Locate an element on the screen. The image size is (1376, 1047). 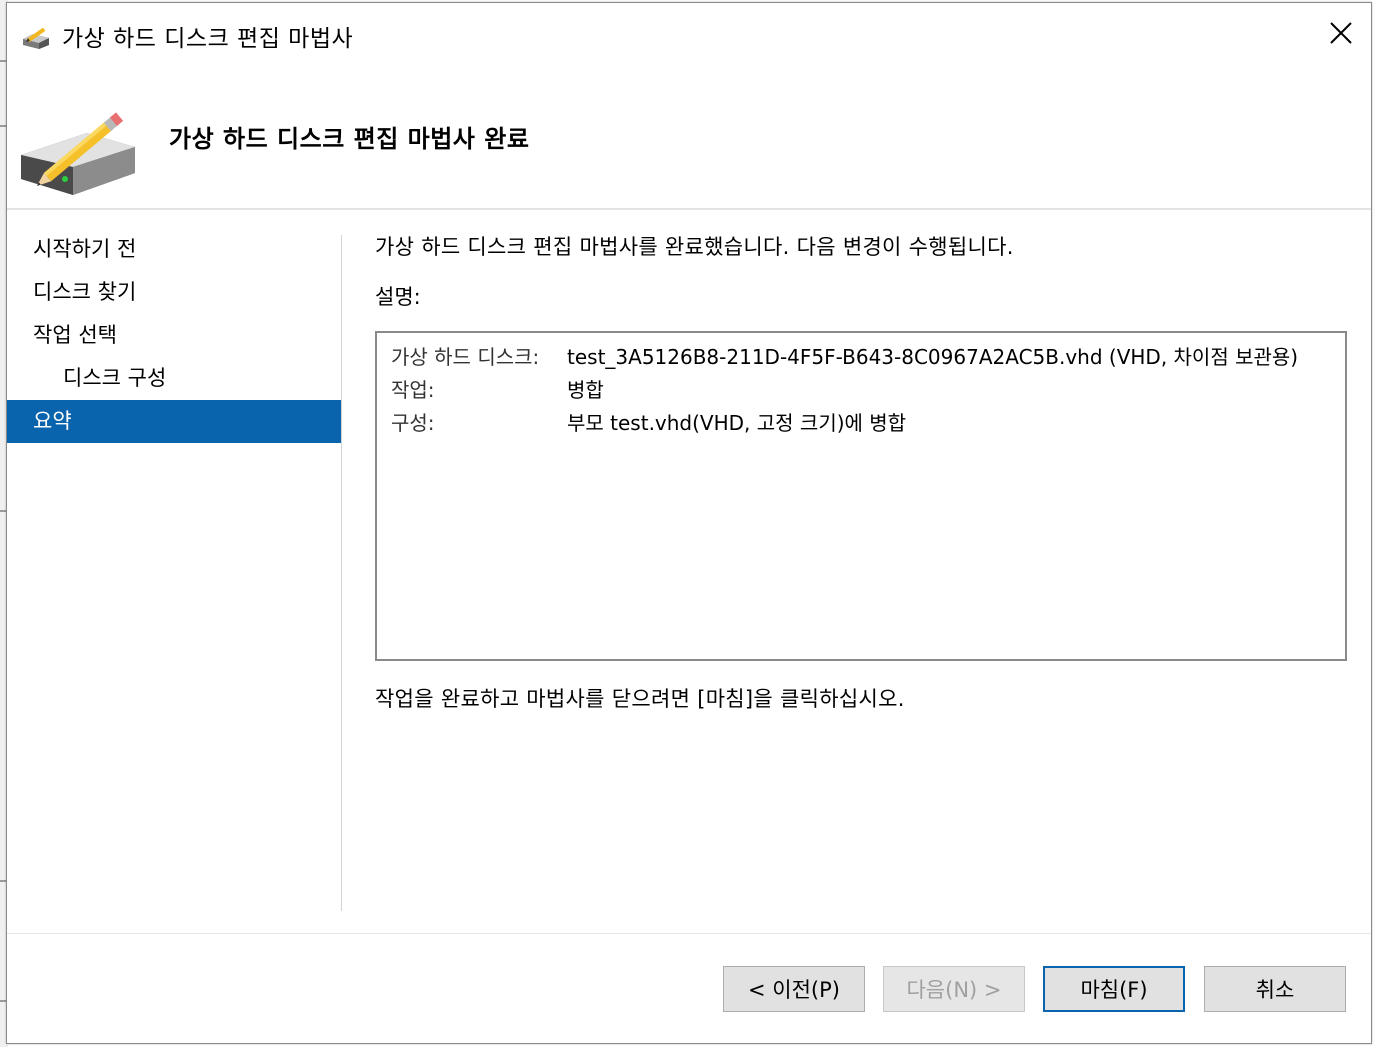
close-icon is located at coordinates (1341, 33).